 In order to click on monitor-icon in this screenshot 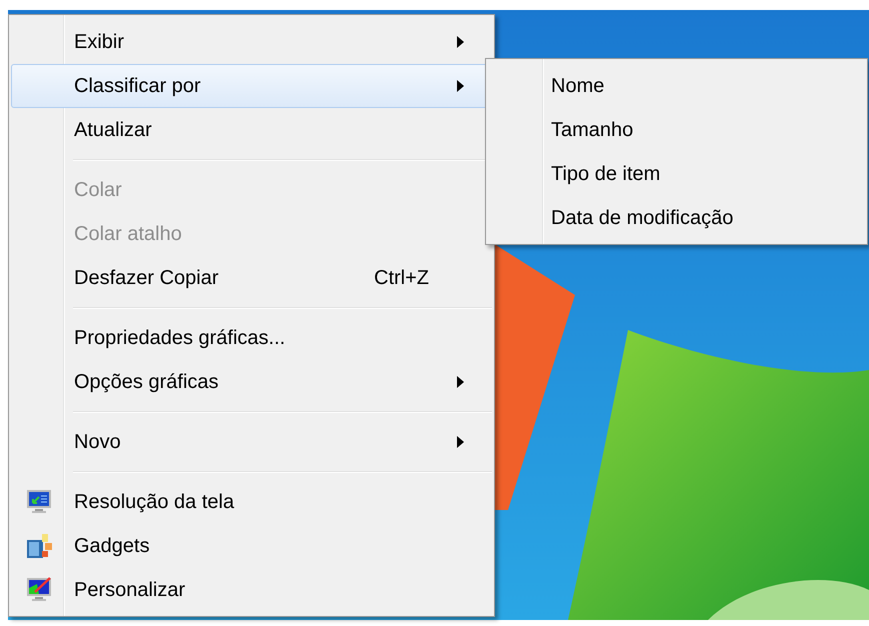, I will do `click(39, 502)`.